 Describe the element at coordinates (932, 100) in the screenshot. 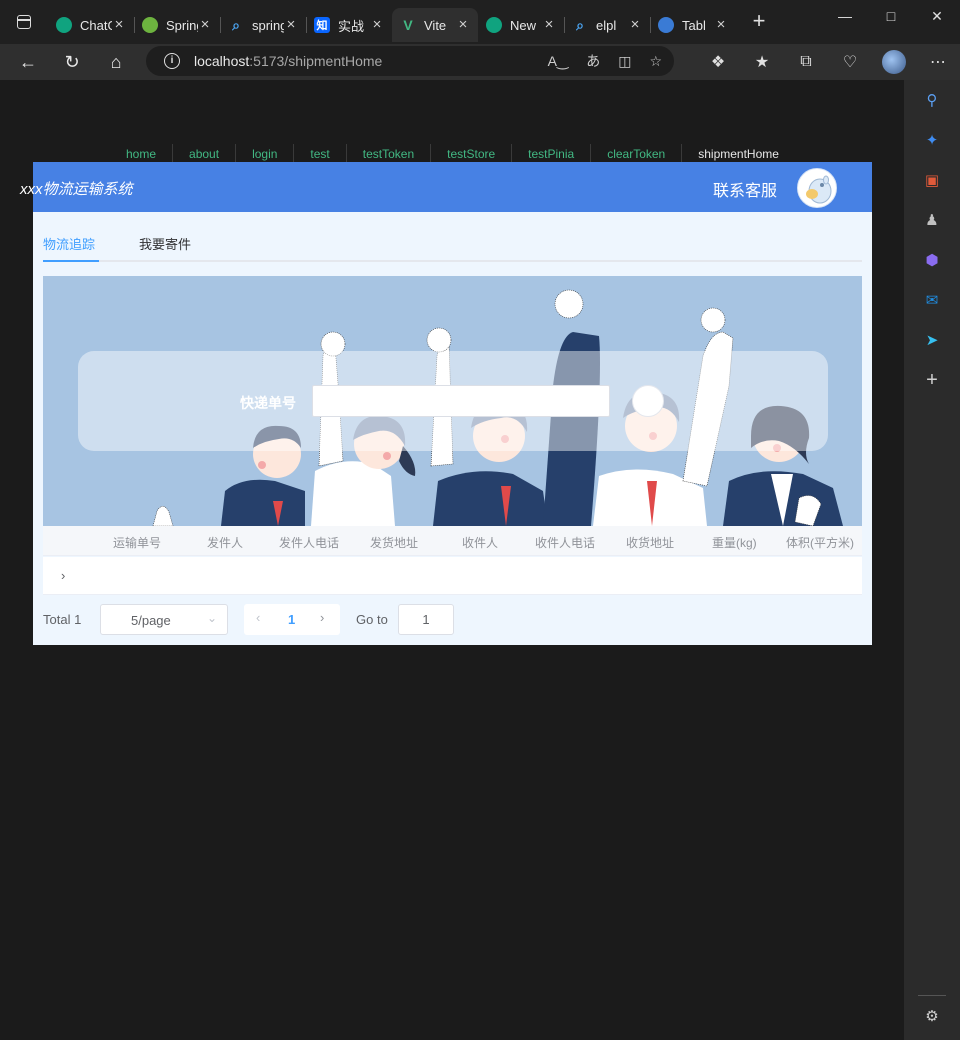

I see `search-icon: ⚲` at that location.